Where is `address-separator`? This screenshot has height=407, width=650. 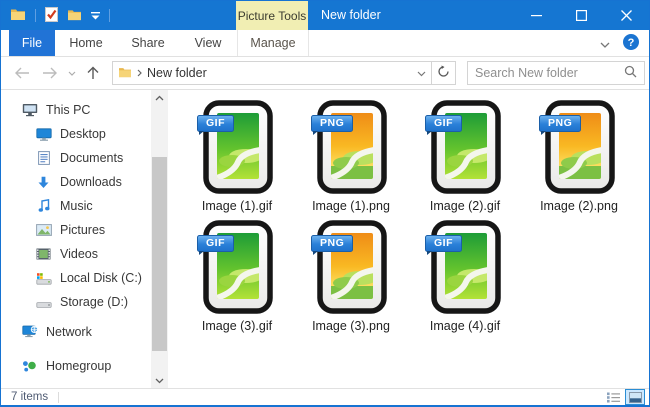 address-separator is located at coordinates (431, 73).